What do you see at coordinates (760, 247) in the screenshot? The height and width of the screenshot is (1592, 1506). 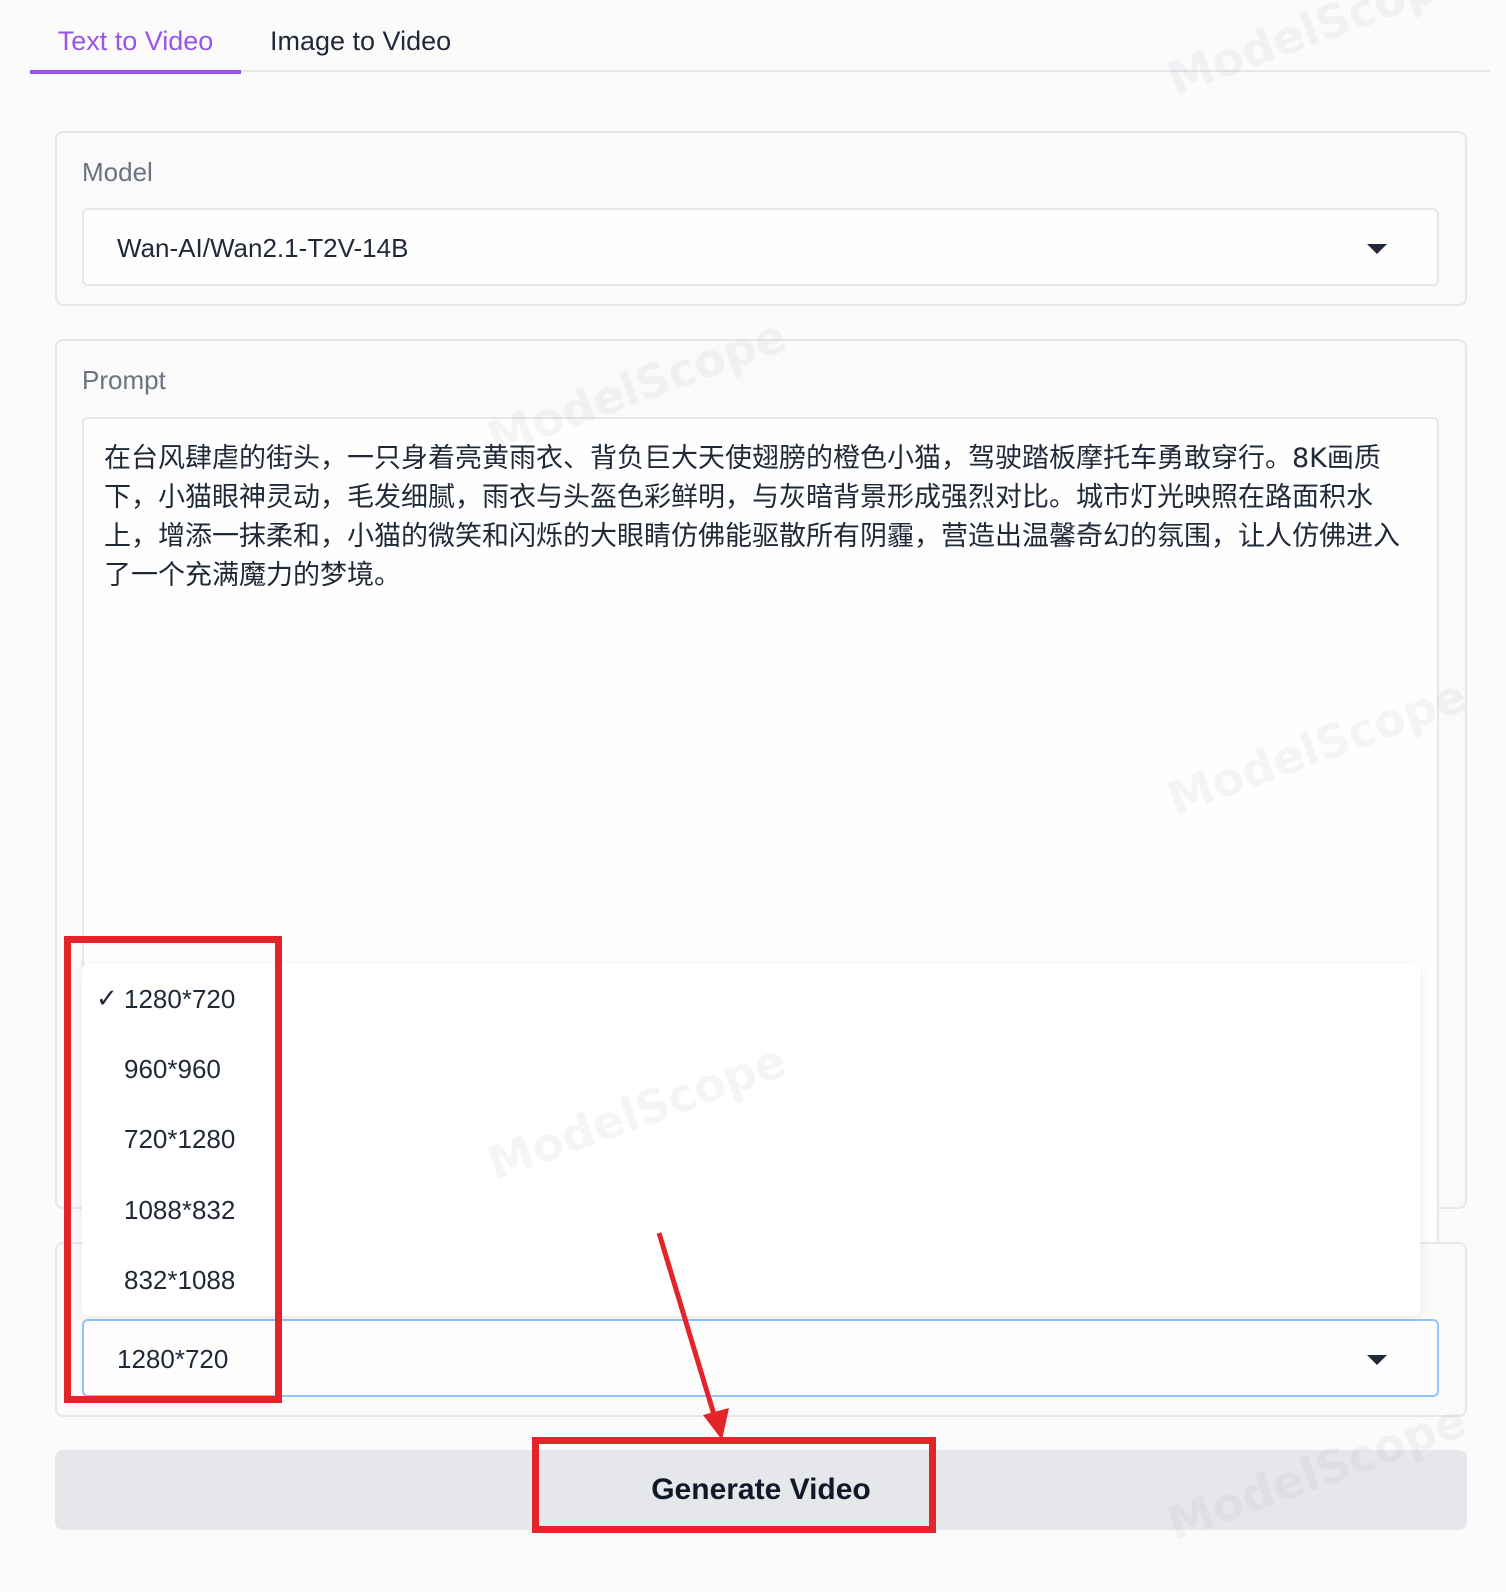 I see `model-select: Wan-AI/Wan2.1-T2V-14B` at bounding box center [760, 247].